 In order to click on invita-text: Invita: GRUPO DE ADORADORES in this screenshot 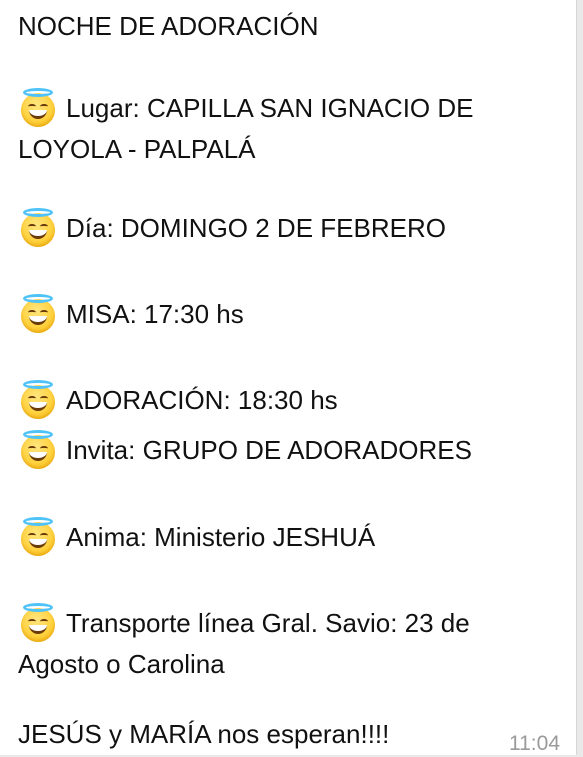, I will do `click(269, 450)`.